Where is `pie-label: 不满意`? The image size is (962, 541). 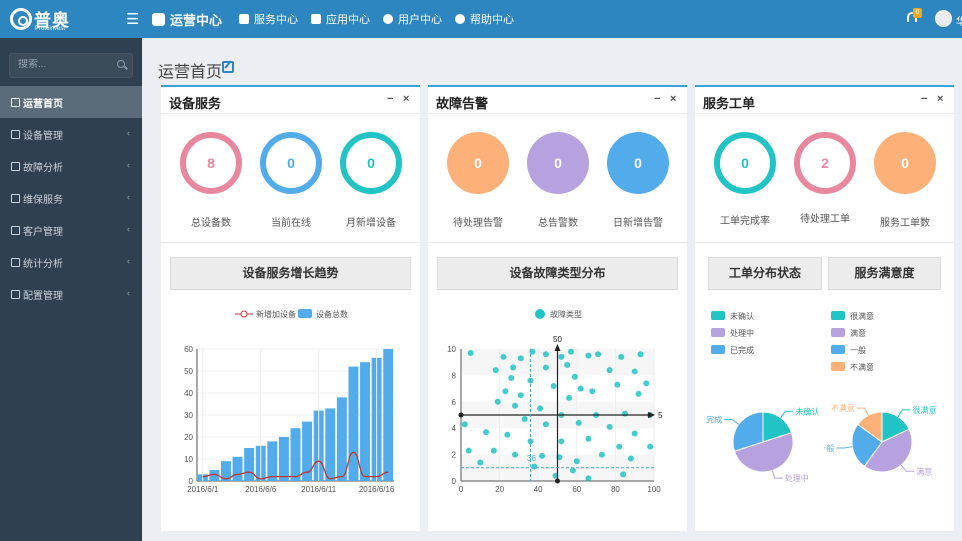 pie-label: 不满意 is located at coordinates (843, 408).